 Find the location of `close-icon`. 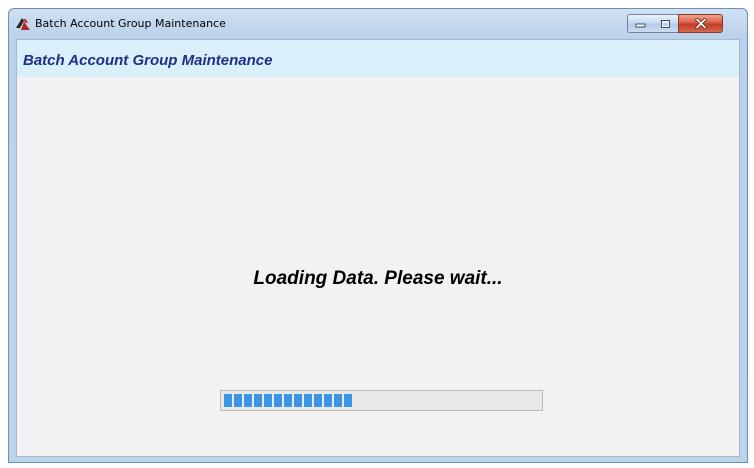

close-icon is located at coordinates (700, 23).